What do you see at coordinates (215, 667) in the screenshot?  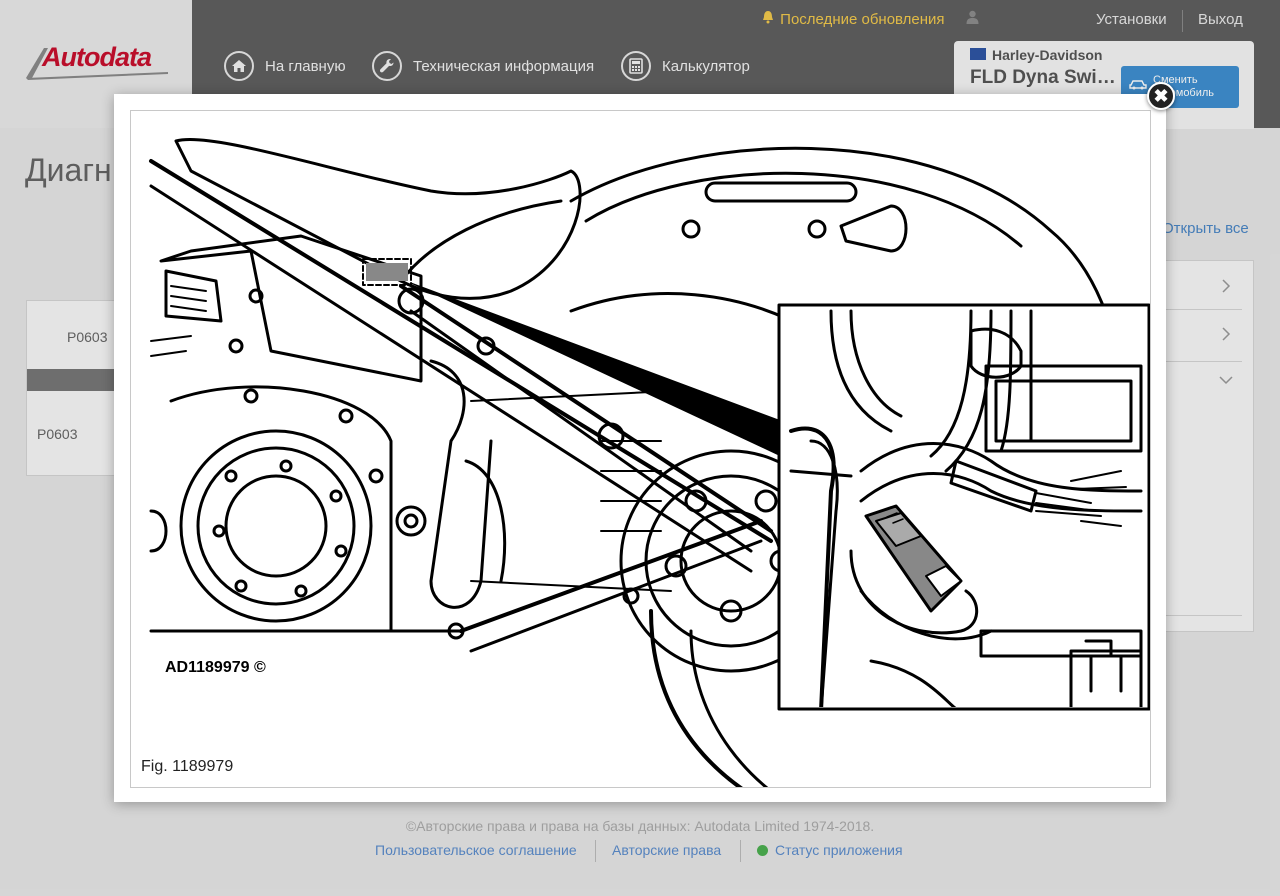 I see `drawing-reference-label: AD1189979 ©` at bounding box center [215, 667].